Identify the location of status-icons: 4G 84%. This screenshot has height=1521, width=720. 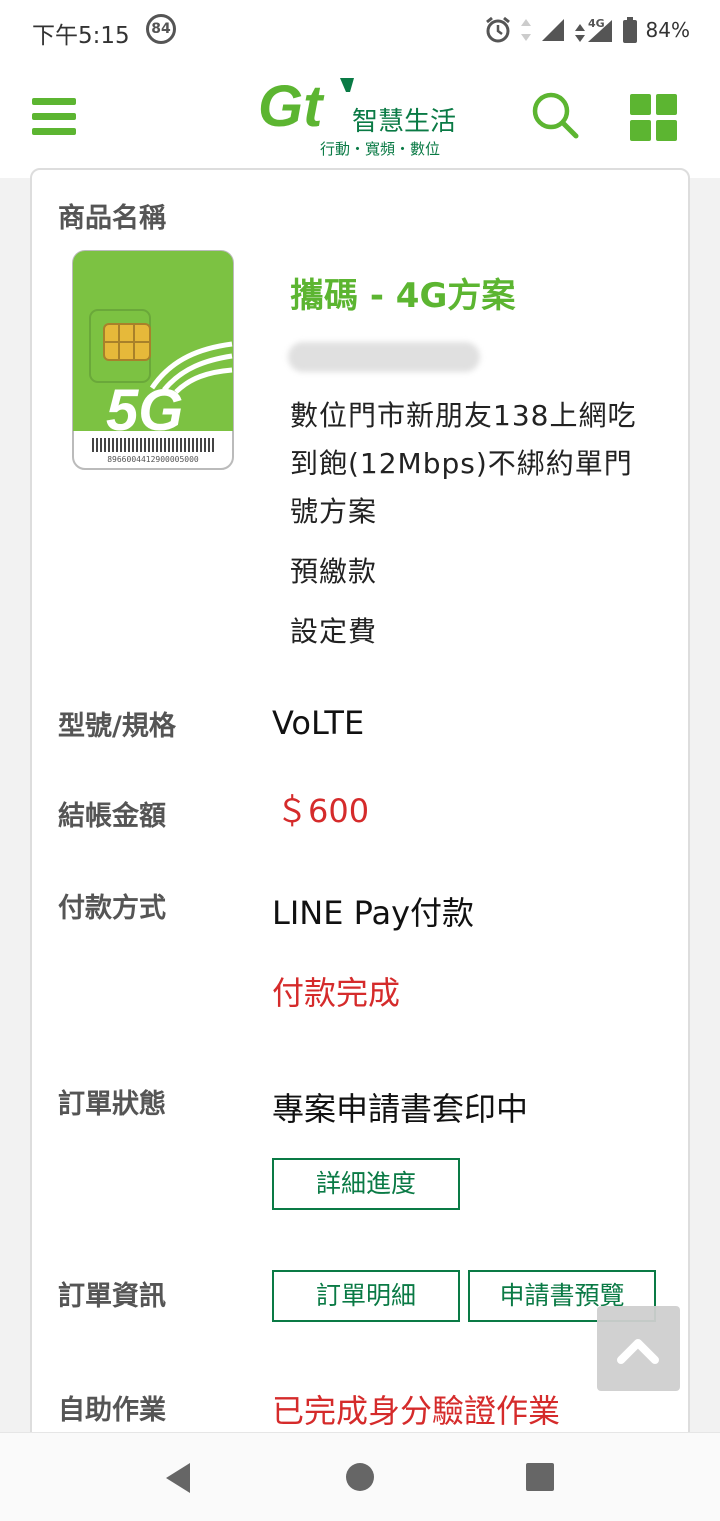
(587, 30).